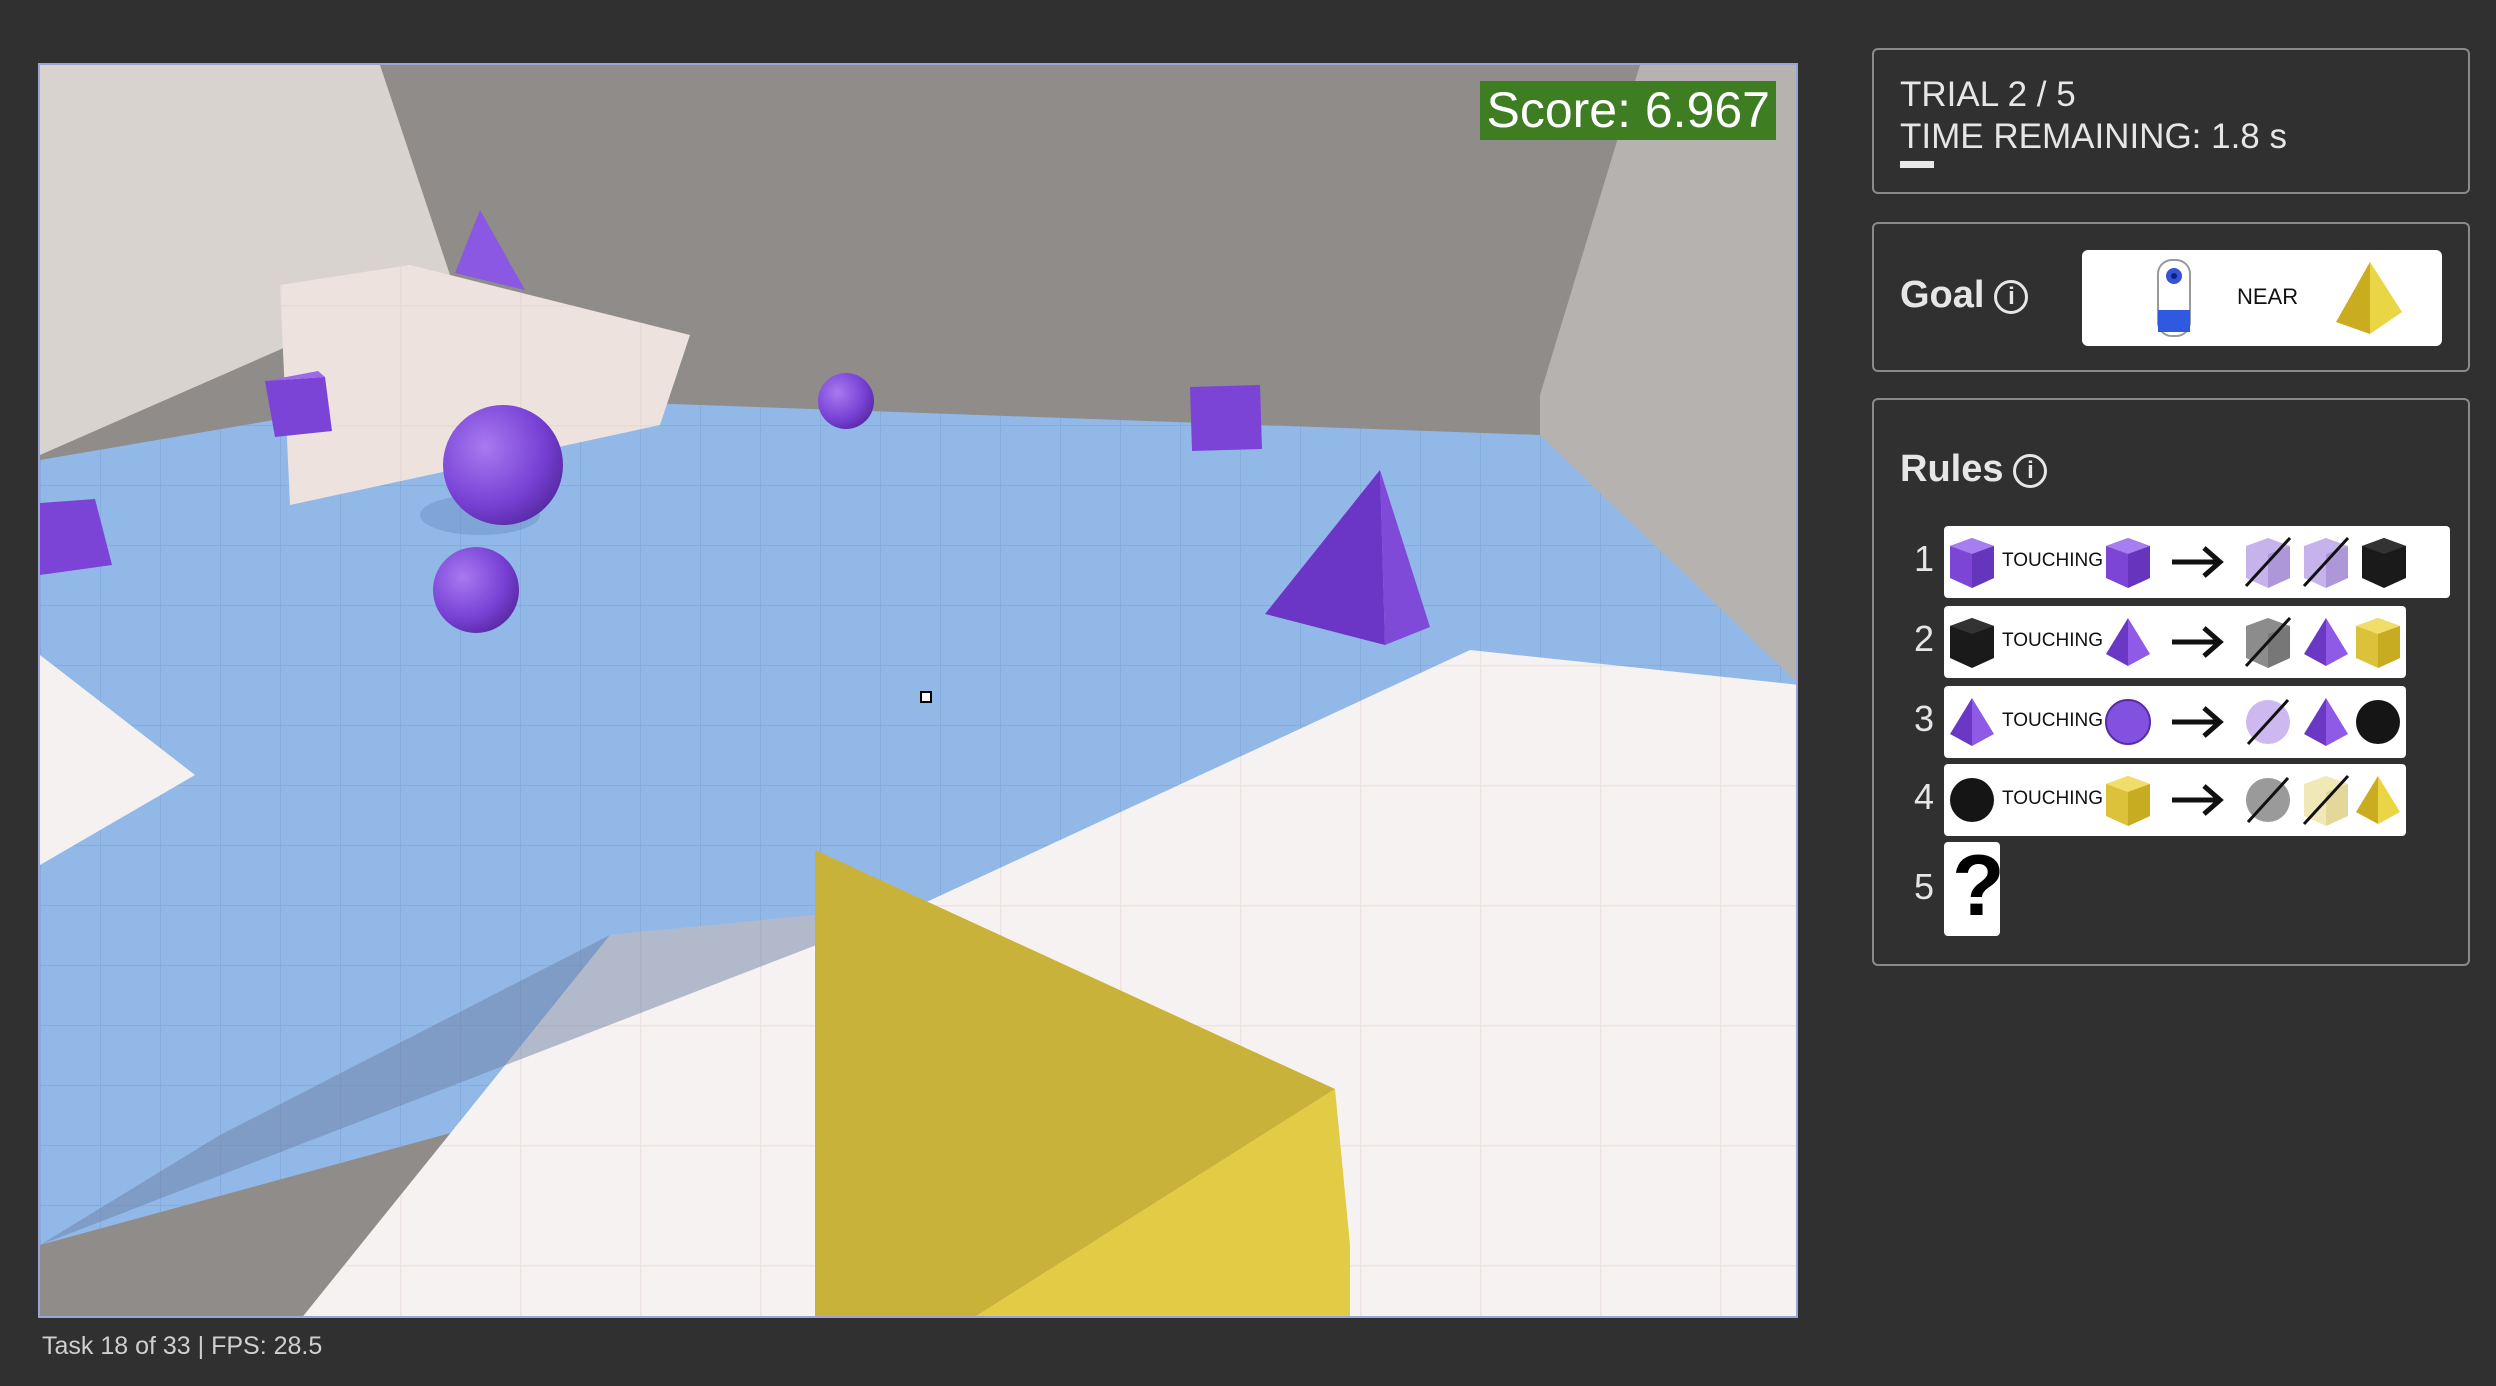  I want to click on yellow-cube-removed-icon, so click(2326, 800).